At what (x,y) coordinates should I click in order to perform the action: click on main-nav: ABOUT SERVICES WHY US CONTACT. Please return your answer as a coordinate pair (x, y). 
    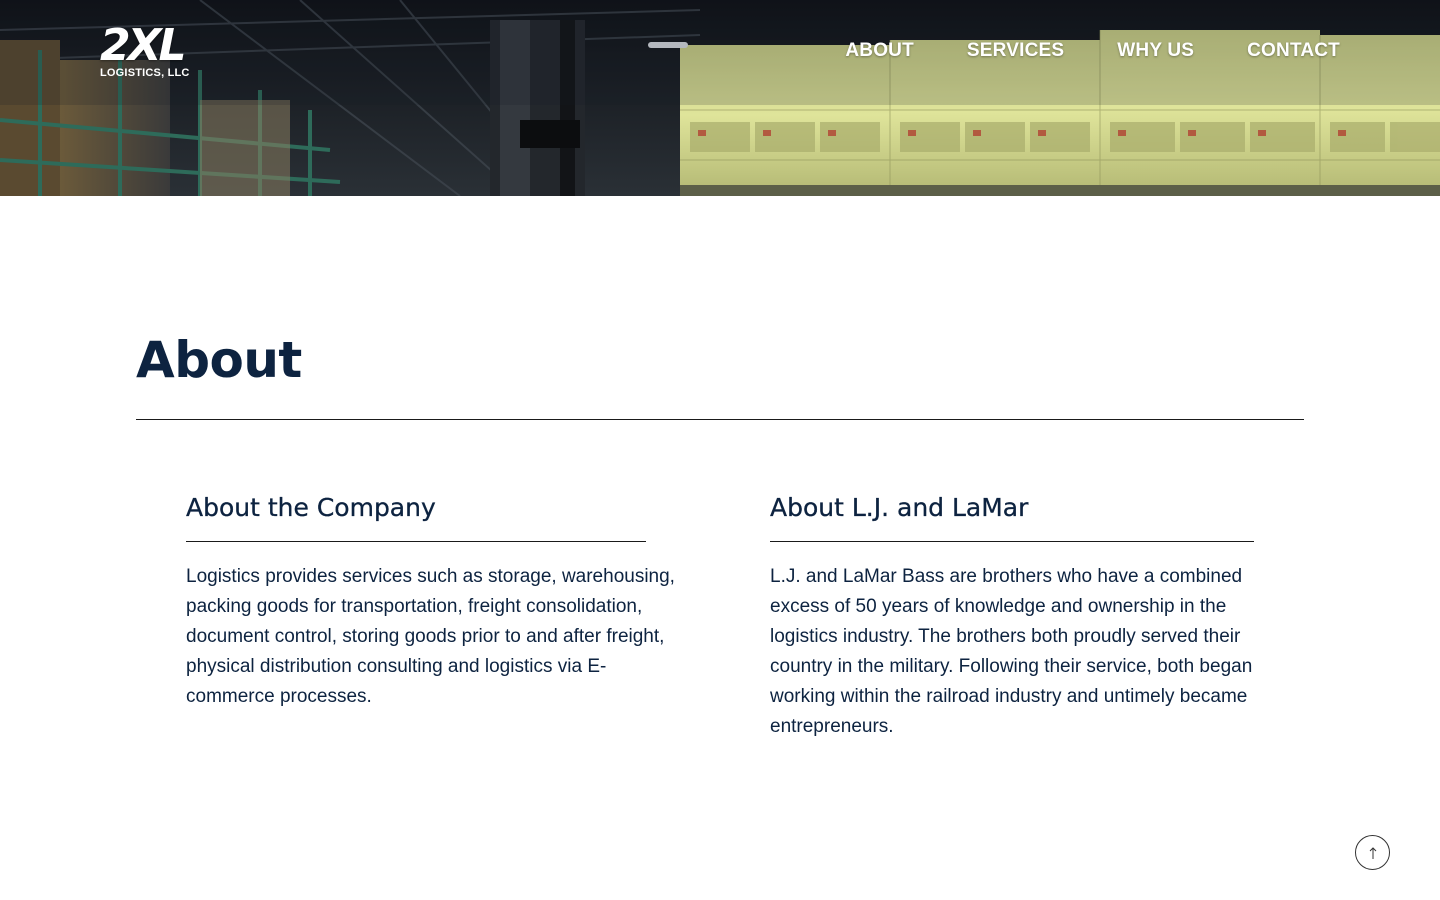
    Looking at the image, I should click on (1092, 51).